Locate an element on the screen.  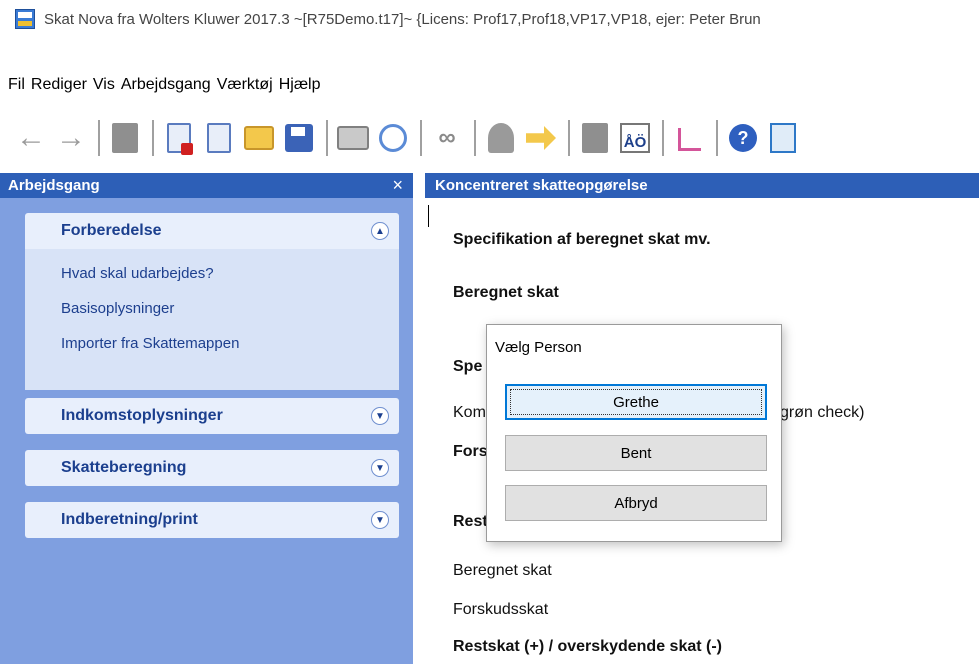
heading-spe: Spe is located at coordinates (468, 366).